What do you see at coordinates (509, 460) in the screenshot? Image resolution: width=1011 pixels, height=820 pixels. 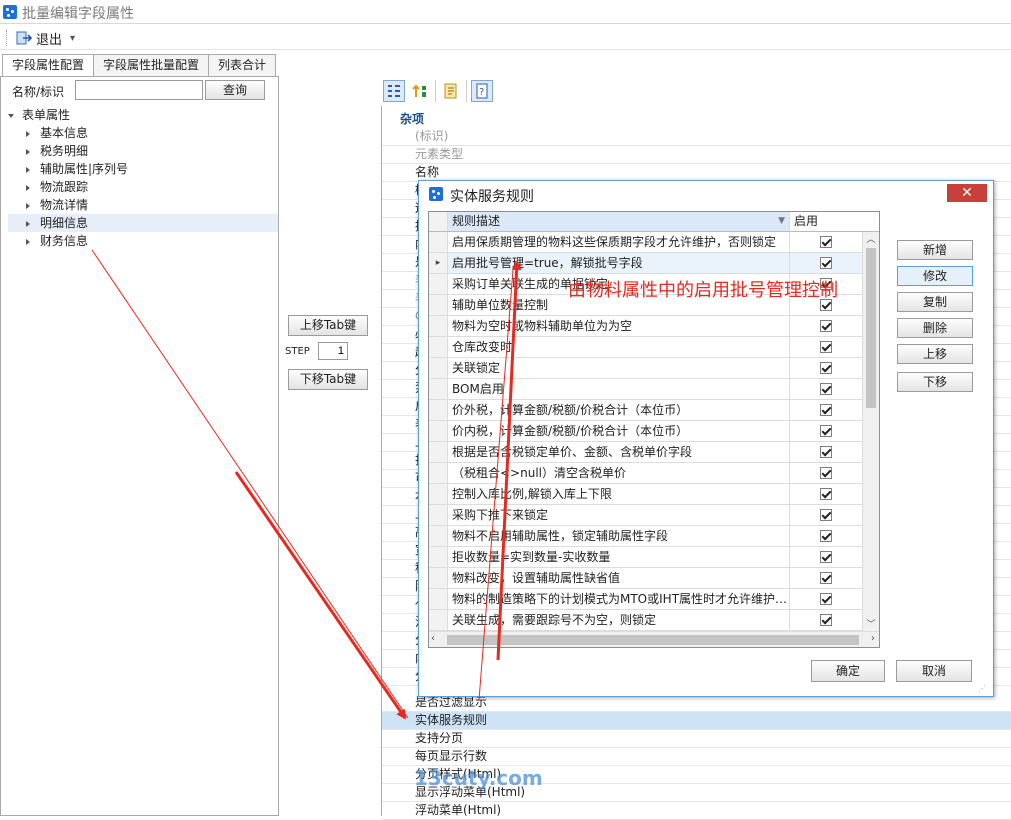 I see `arrow-to-batch-rule` at bounding box center [509, 460].